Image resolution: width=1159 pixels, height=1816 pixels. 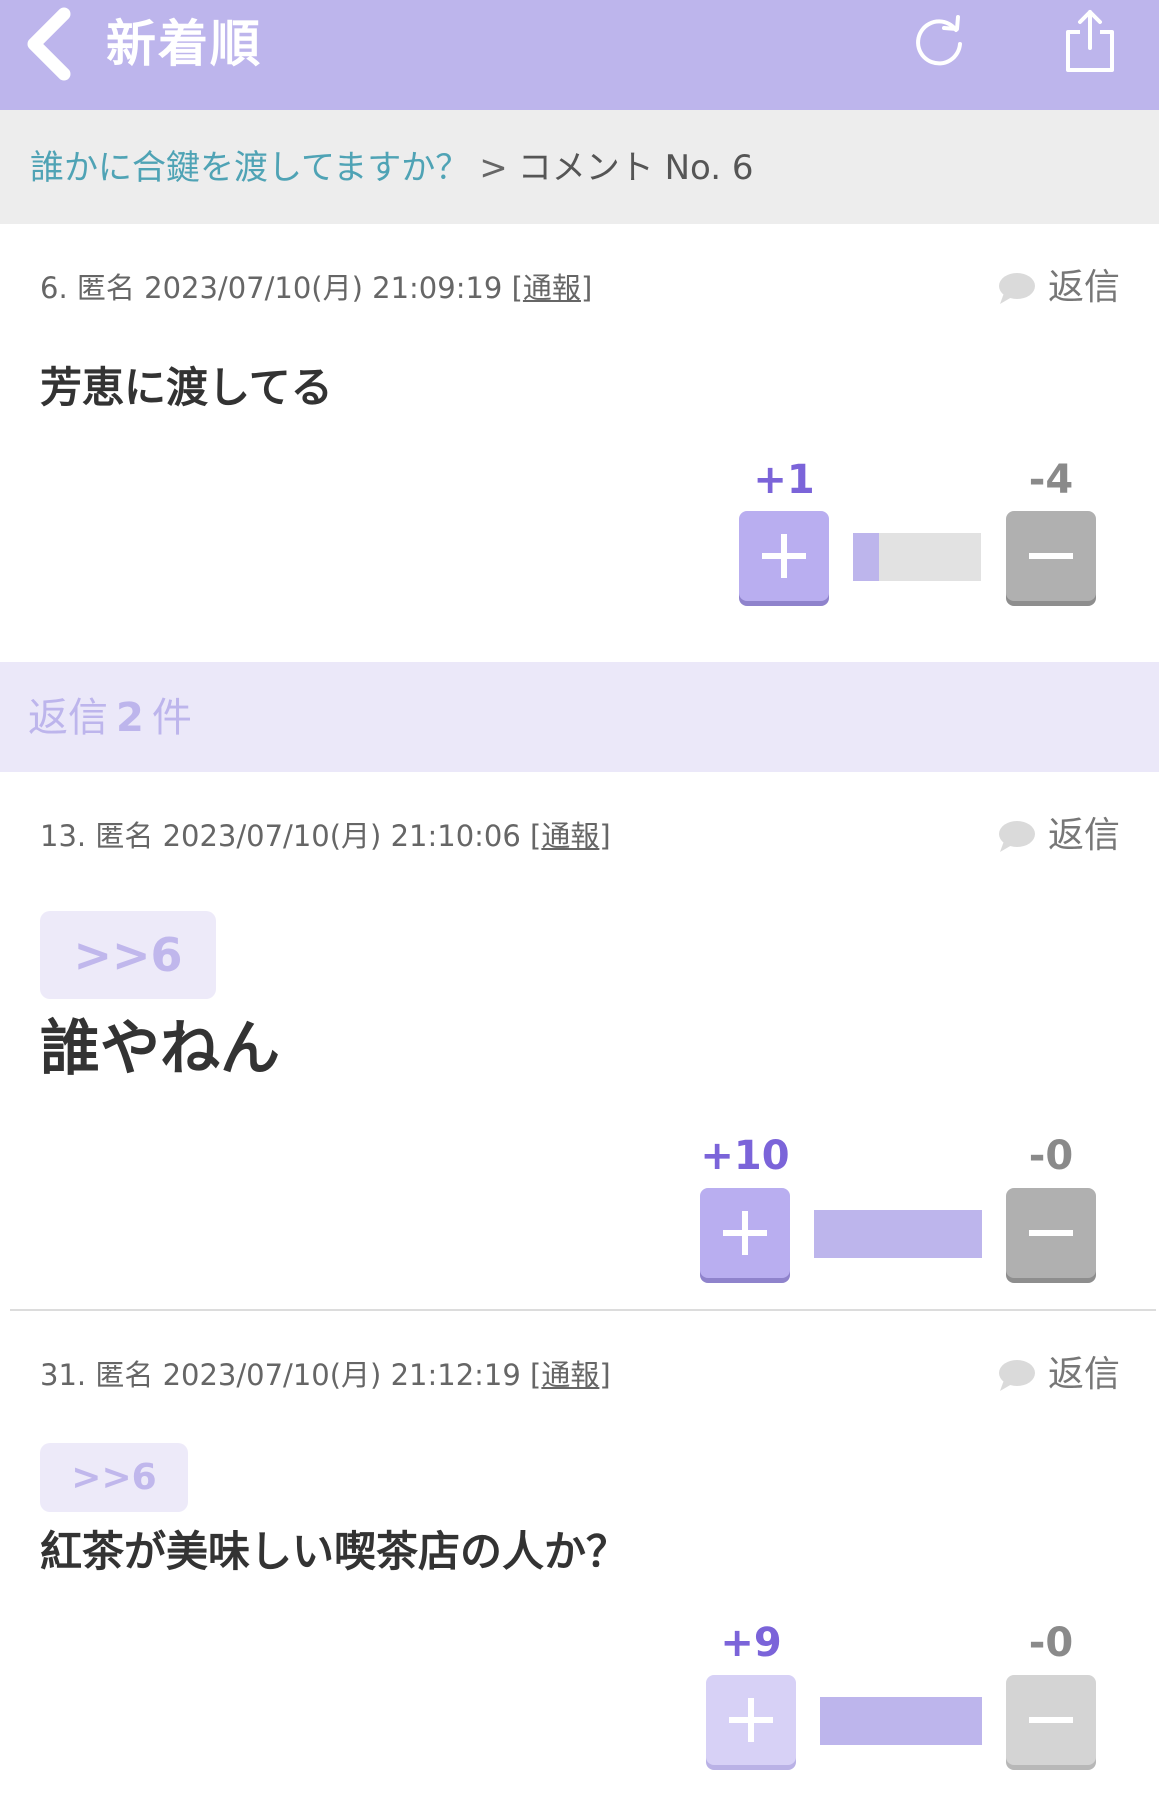 What do you see at coordinates (54, 288) in the screenshot?
I see `comment-number: 6.` at bounding box center [54, 288].